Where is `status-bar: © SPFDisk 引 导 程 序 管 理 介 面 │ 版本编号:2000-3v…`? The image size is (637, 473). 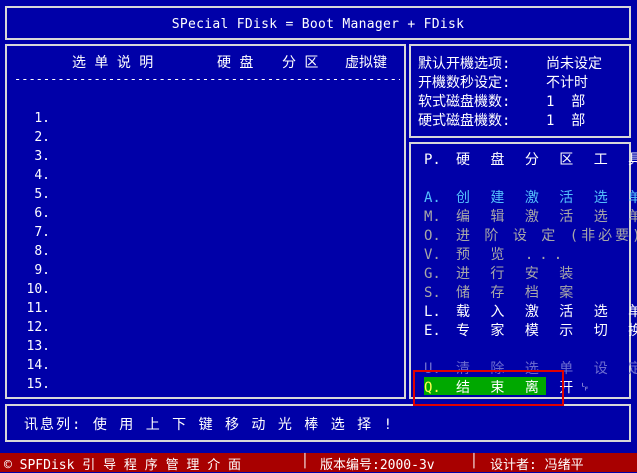
status-bar: © SPFDisk 引 导 程 序 管 理 介 面 │ 版本编号:2000-3v… is located at coordinates (318, 463).